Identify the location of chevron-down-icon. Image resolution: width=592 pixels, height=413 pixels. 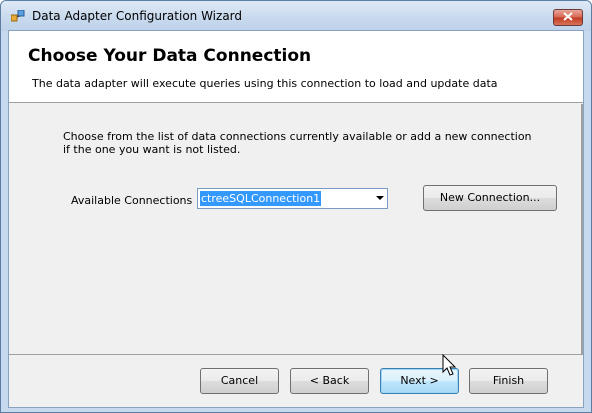
(380, 198).